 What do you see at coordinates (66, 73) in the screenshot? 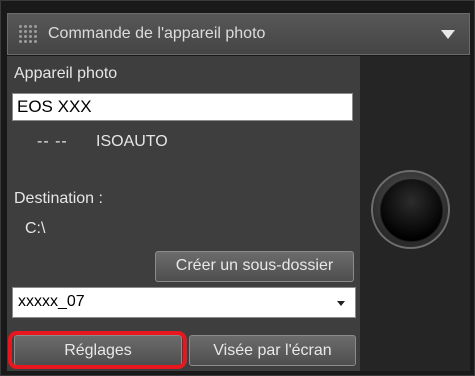
I see `camera-label: Appareil photo` at bounding box center [66, 73].